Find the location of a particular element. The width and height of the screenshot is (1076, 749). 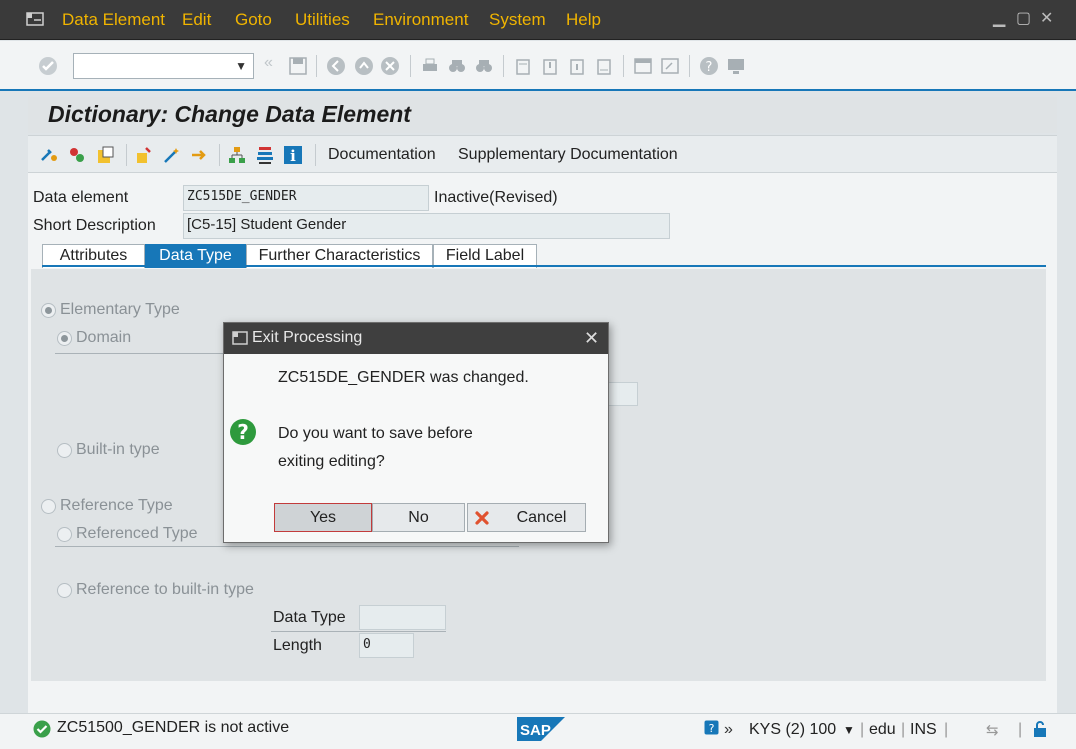

elementary-type-radio is located at coordinates (48, 310).